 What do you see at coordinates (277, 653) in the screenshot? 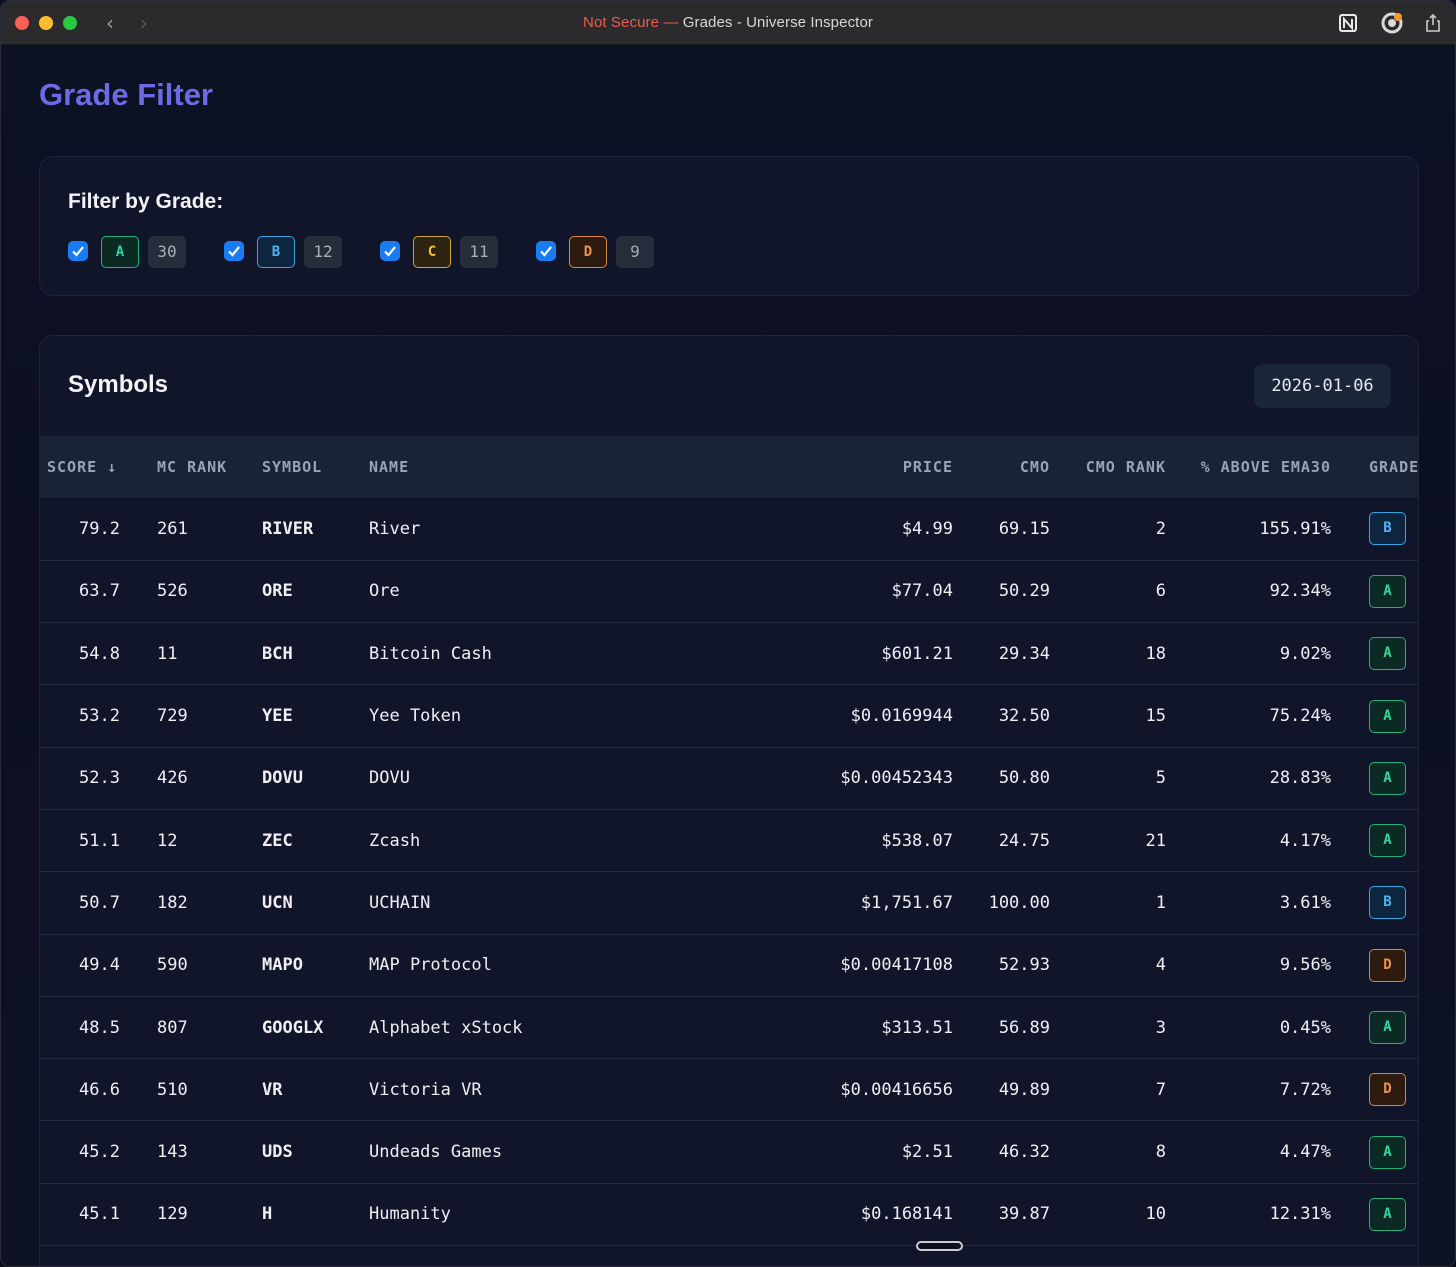
I see `symbol-cell: BCH` at bounding box center [277, 653].